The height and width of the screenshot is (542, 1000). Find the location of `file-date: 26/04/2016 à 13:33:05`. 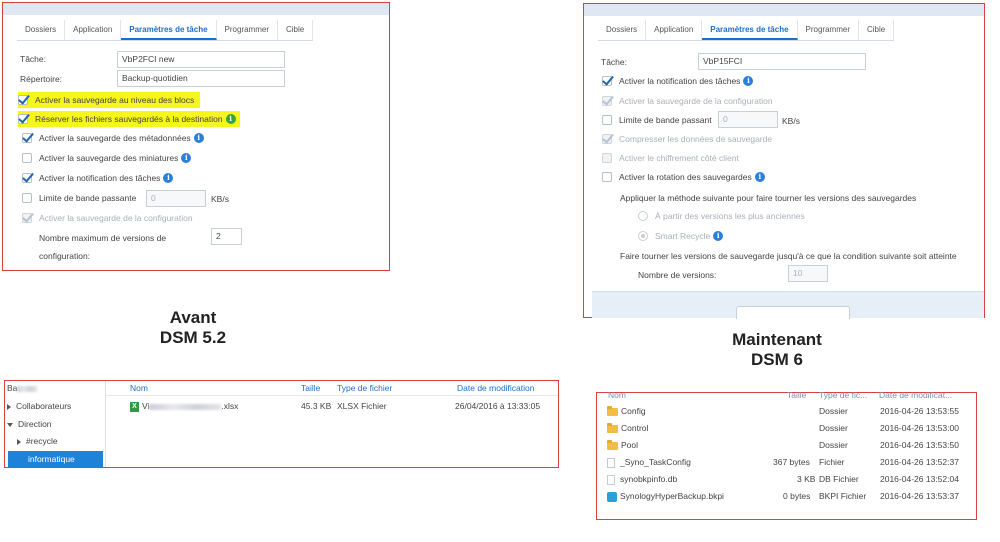

file-date: 26/04/2016 à 13:33:05 is located at coordinates (498, 406).